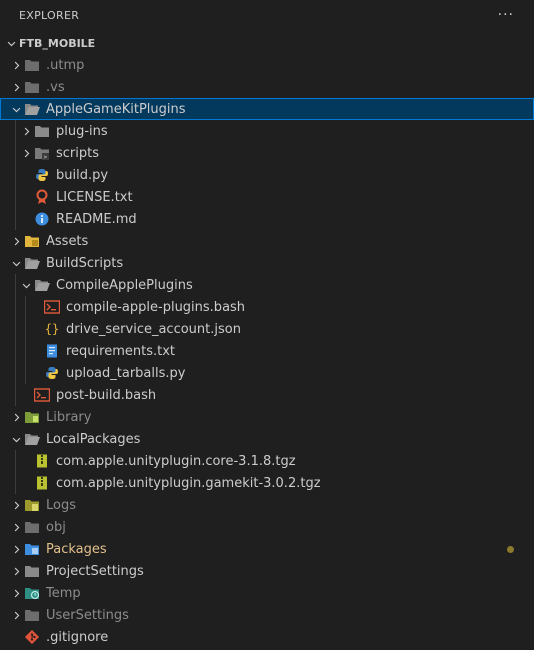 This screenshot has width=534, height=650. Describe the element at coordinates (106, 395) in the screenshot. I see `tree-item-label: post-build.bash` at that location.